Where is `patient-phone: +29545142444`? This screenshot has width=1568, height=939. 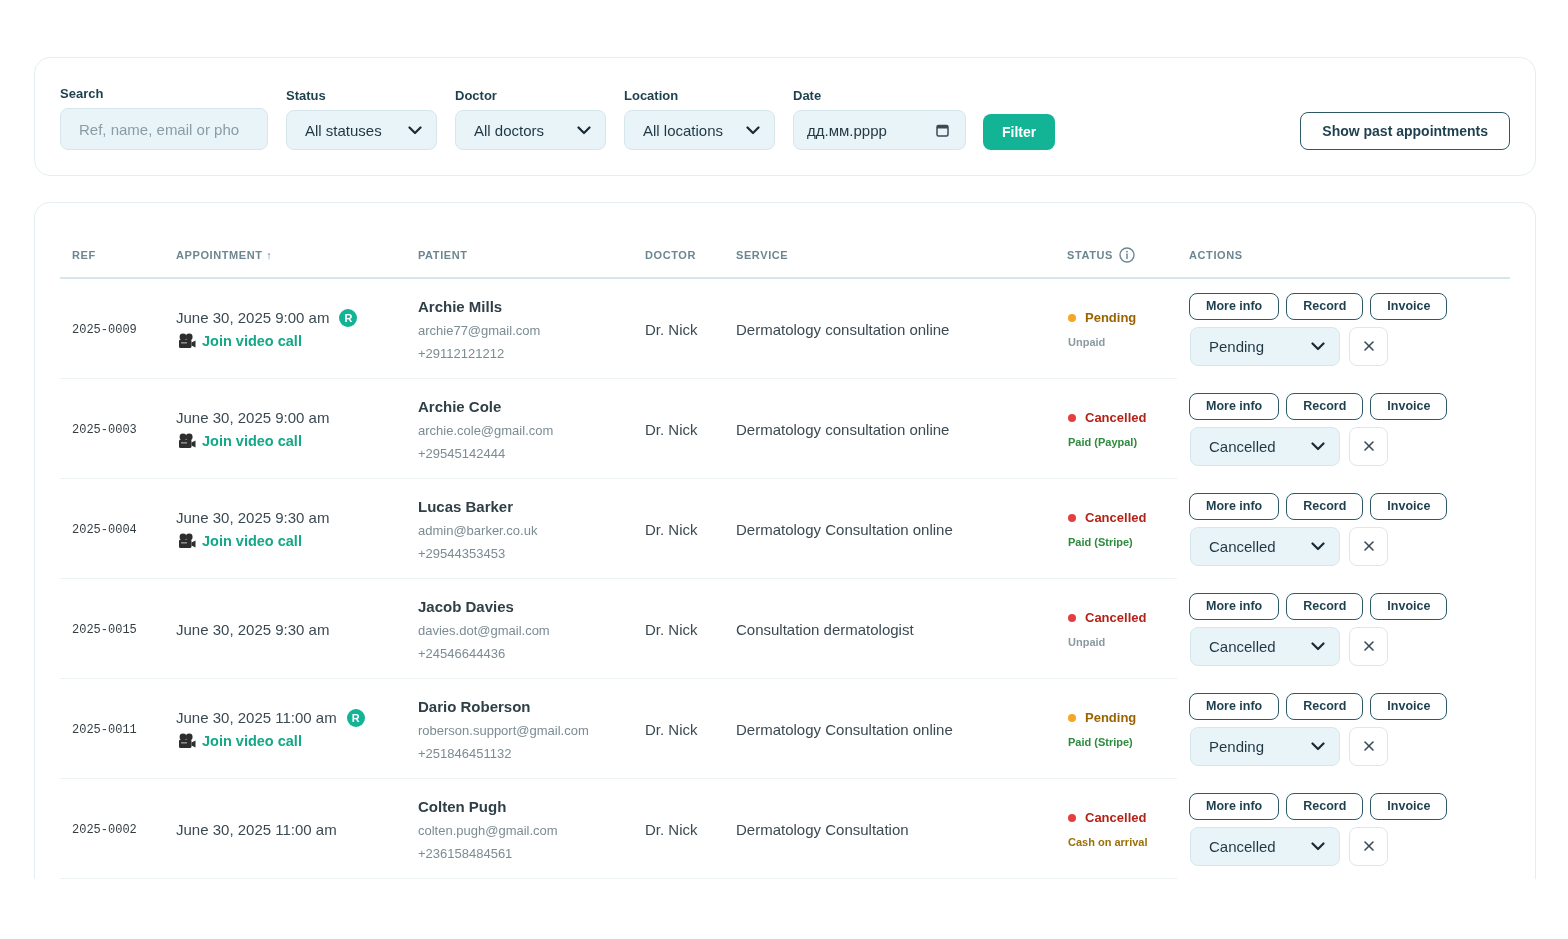
patient-phone: +29545142444 is located at coordinates (462, 453).